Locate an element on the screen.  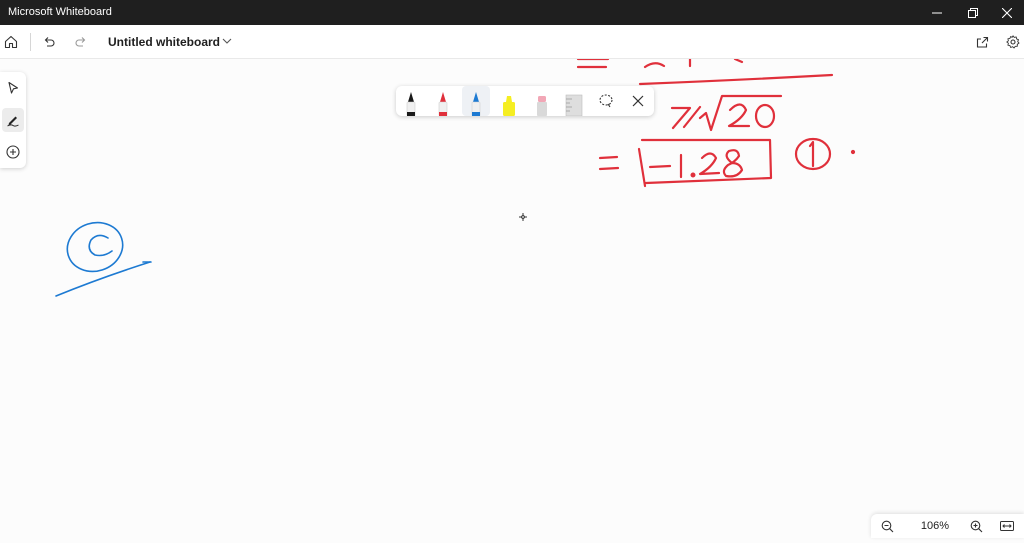
undo-button is located at coordinates (49, 42).